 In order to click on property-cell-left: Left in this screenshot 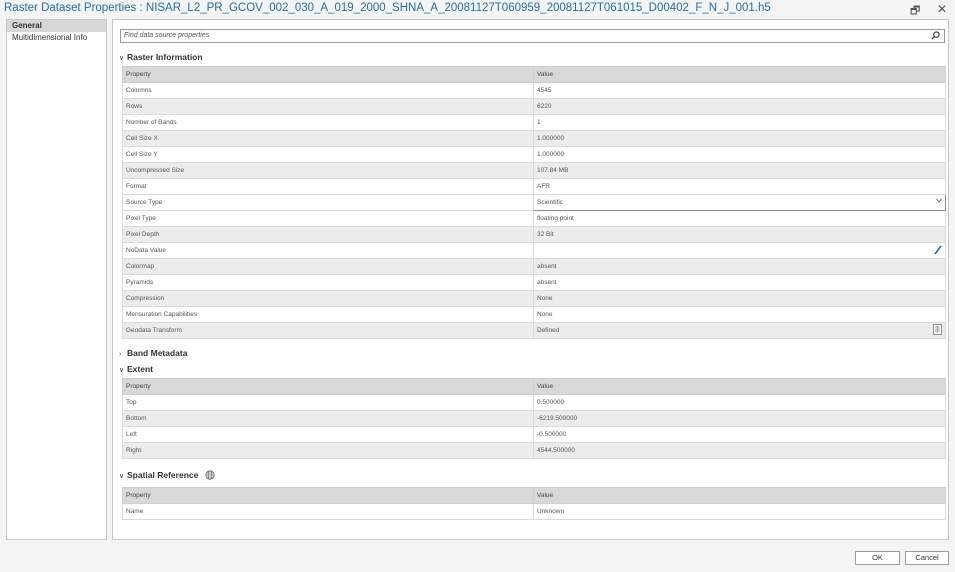, I will do `click(328, 434)`.